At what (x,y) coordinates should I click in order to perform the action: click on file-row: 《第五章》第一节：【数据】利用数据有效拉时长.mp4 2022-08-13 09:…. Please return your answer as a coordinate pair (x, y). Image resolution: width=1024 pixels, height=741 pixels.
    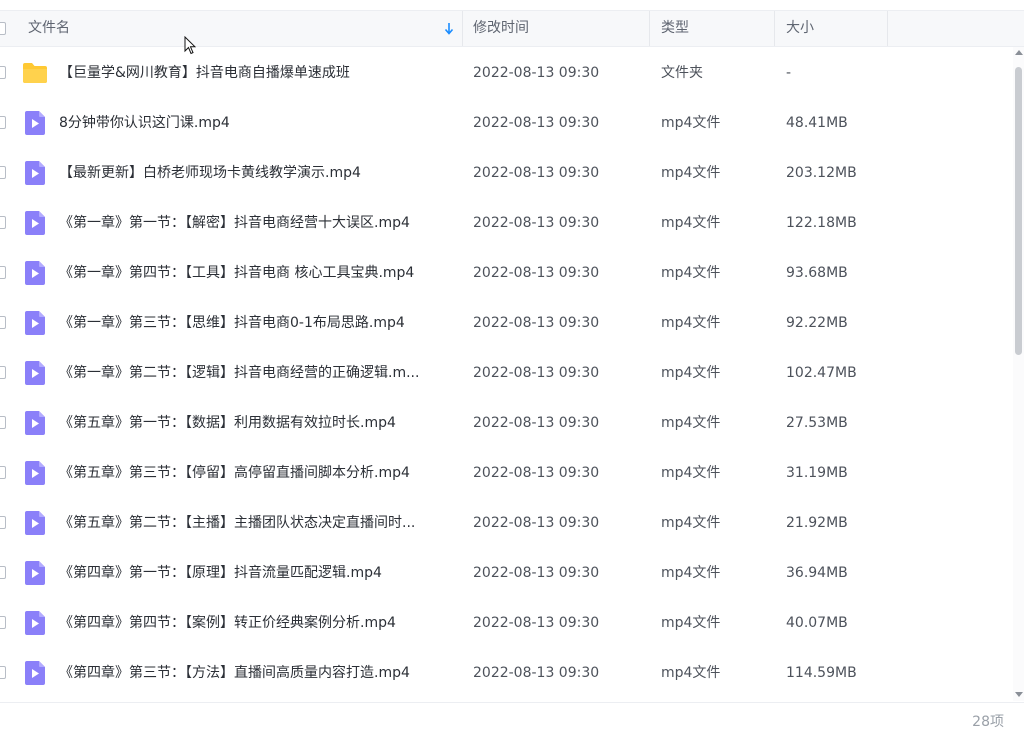
    Looking at the image, I should click on (507, 423).